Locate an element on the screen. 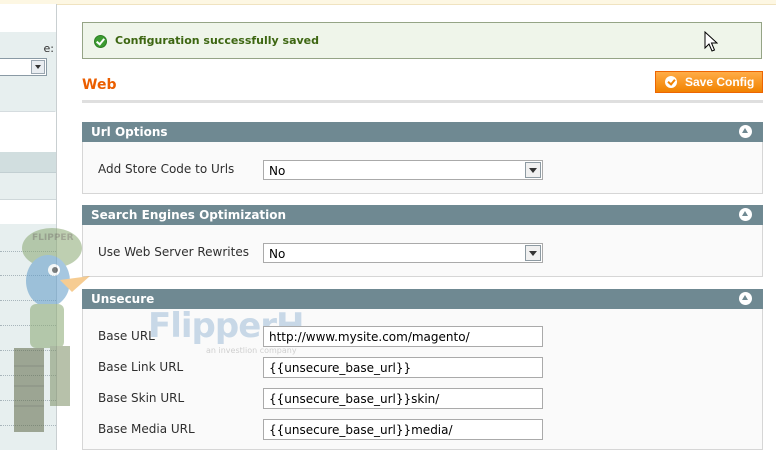 The width and height of the screenshot is (776, 450). save-config-label: Save Config is located at coordinates (720, 82).